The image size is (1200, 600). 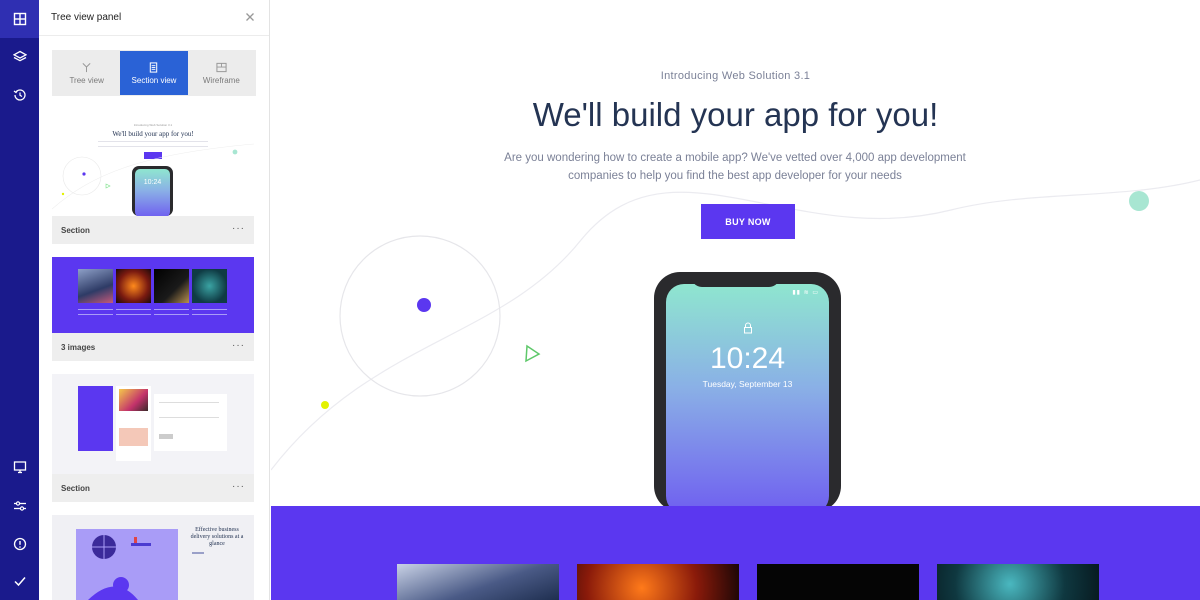 I want to click on section-card: Section ···, so click(x=153, y=438).